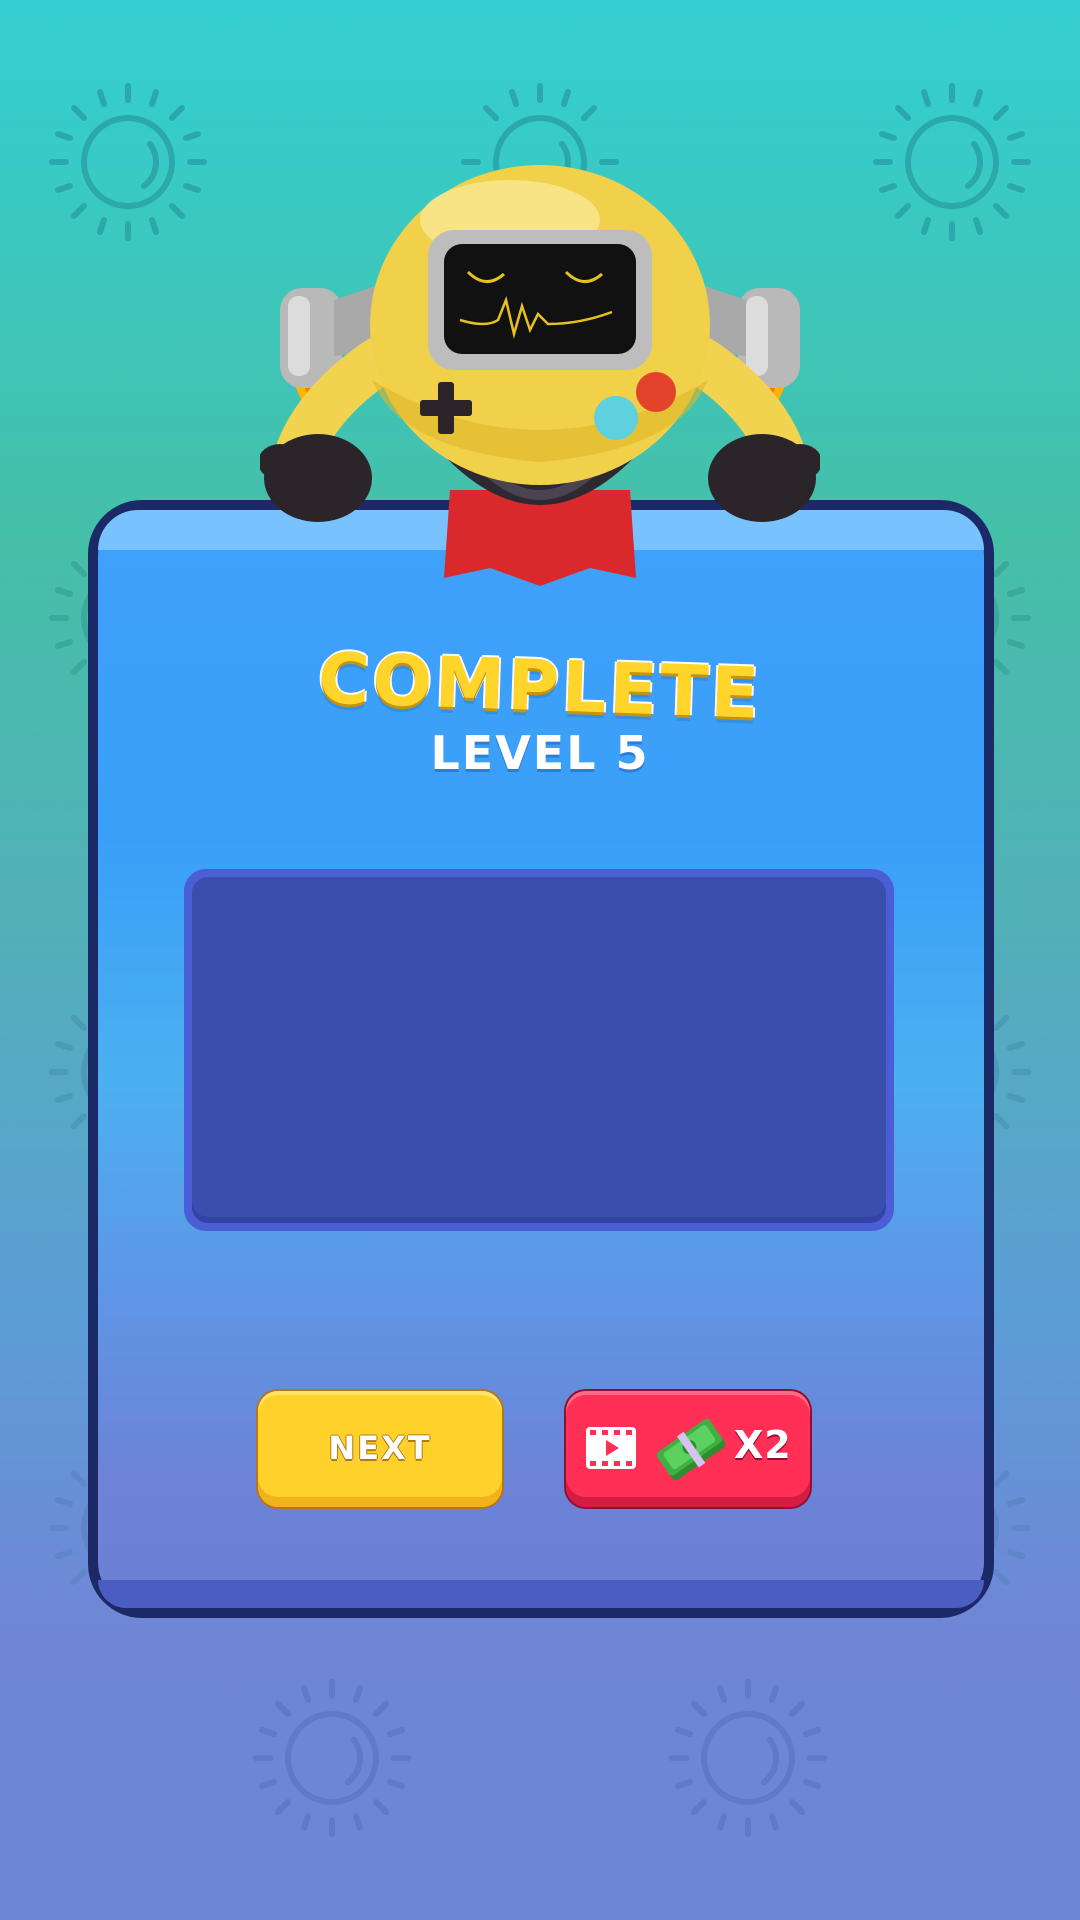  What do you see at coordinates (611, 1448) in the screenshot?
I see `video-play-icon` at bounding box center [611, 1448].